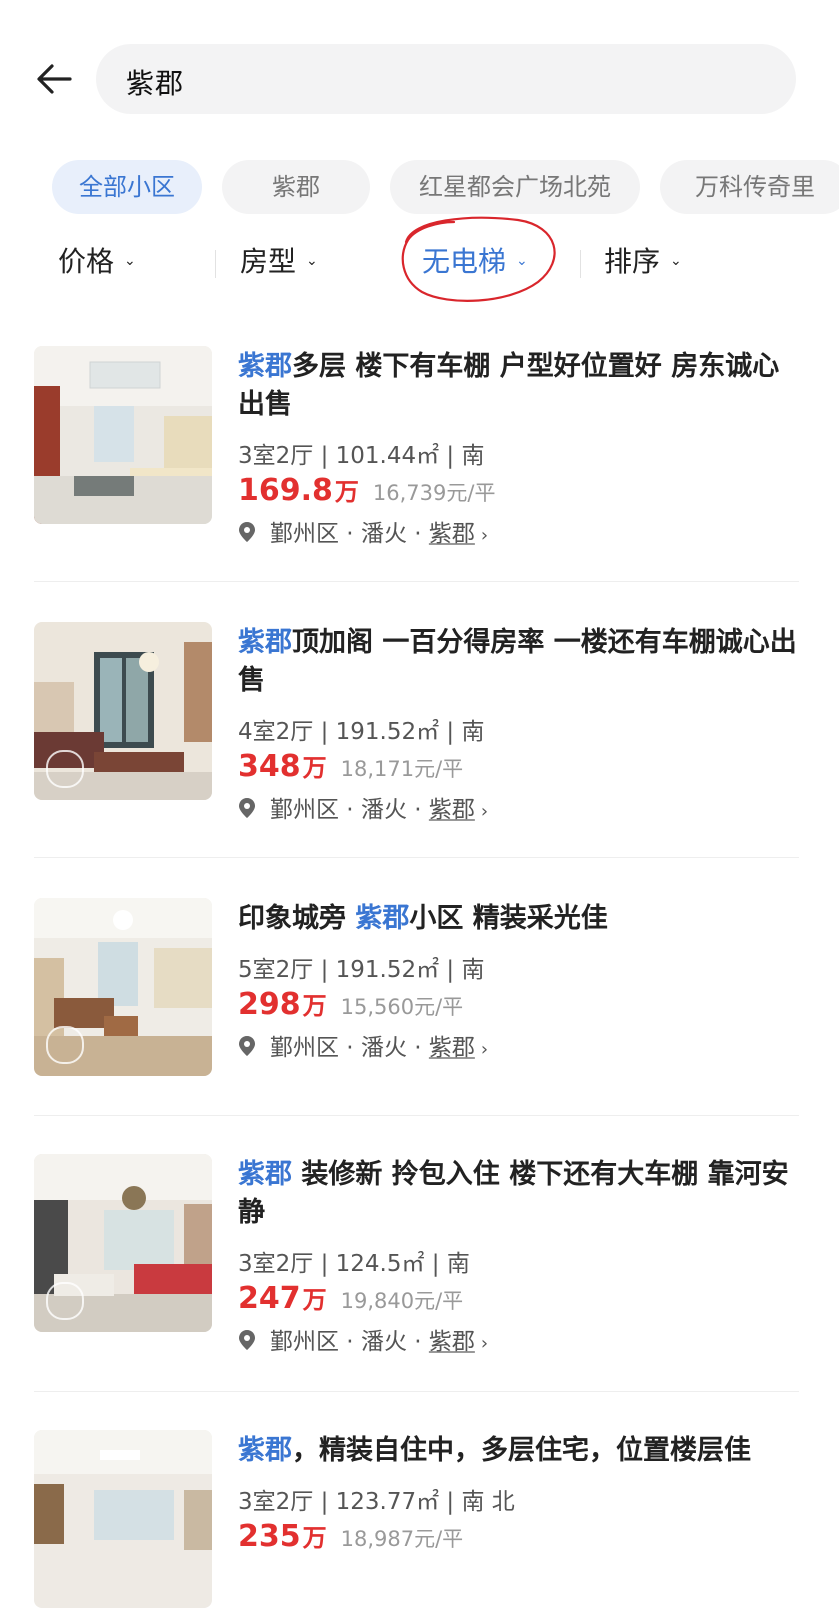 The width and height of the screenshot is (839, 1608). I want to click on filter-layout-label: 房型, so click(268, 261).